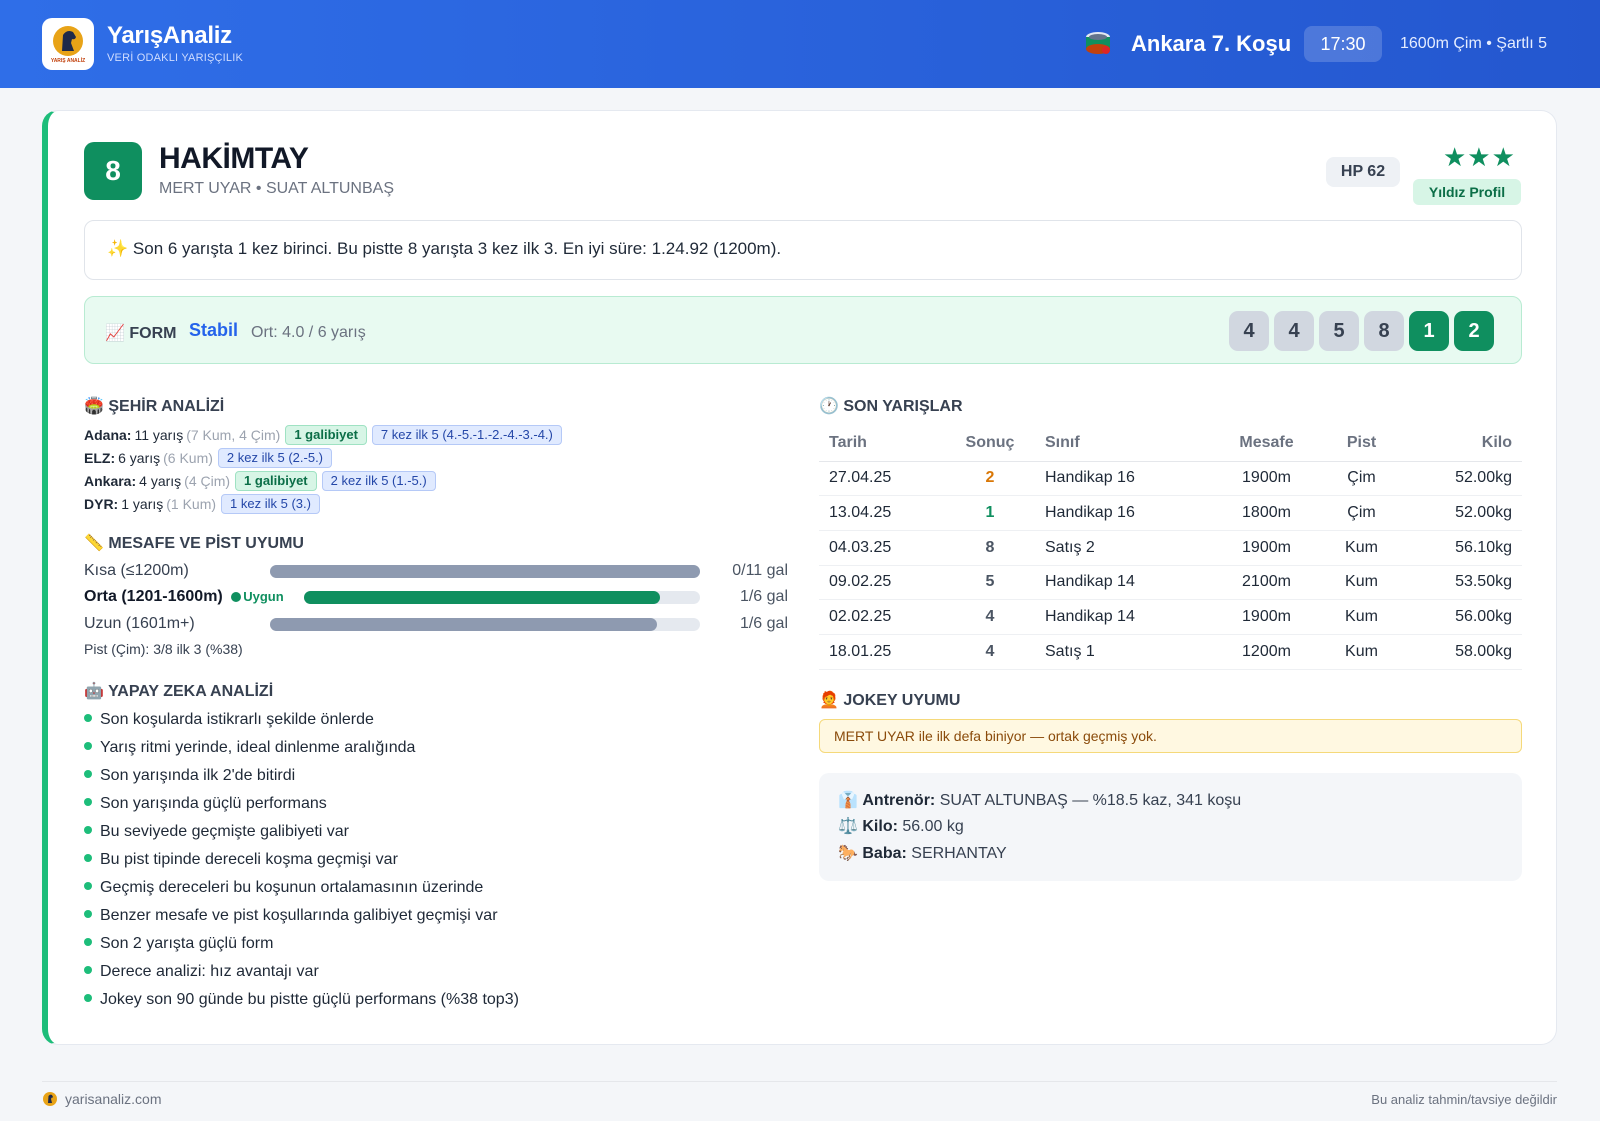 This screenshot has width=1600, height=1121. I want to click on footer-divider, so click(799, 1081).